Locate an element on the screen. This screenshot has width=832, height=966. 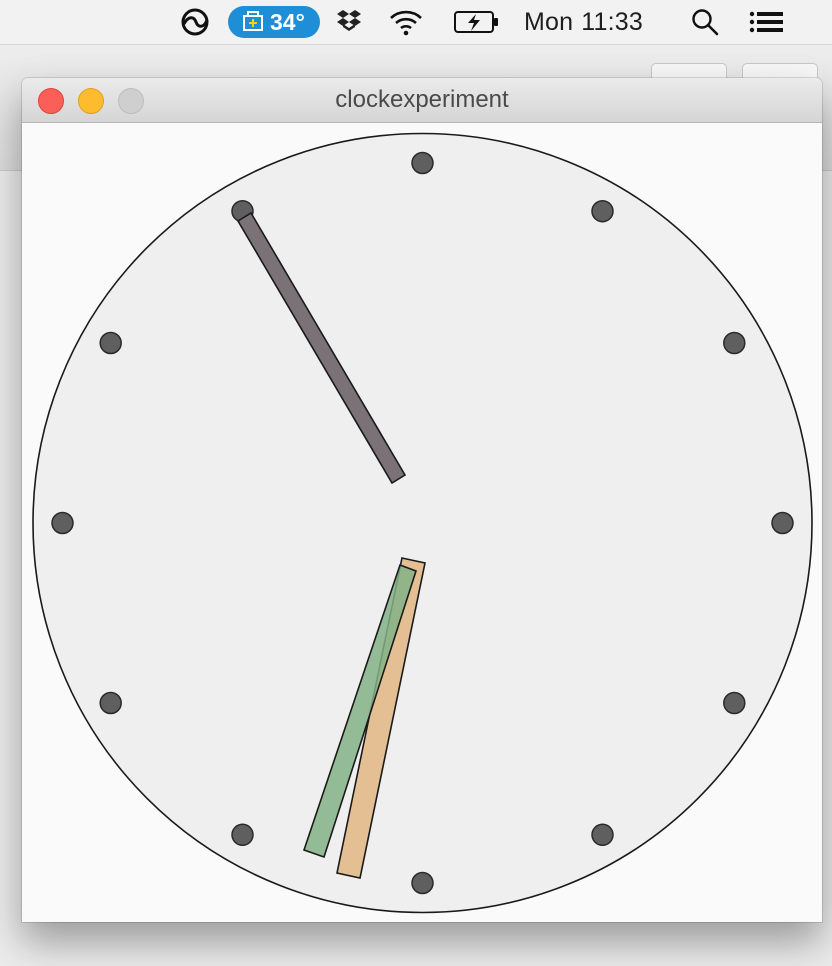
wifi-icon is located at coordinates (406, 22).